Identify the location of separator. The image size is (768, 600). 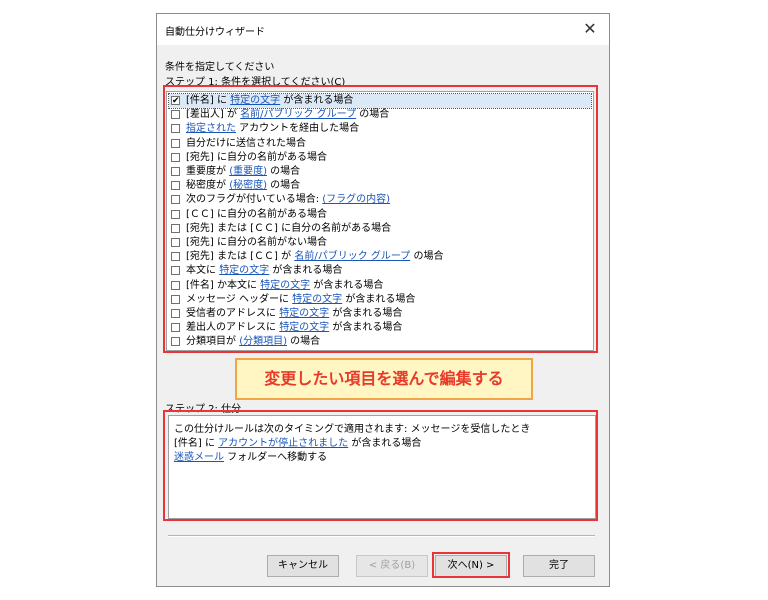
(381, 536).